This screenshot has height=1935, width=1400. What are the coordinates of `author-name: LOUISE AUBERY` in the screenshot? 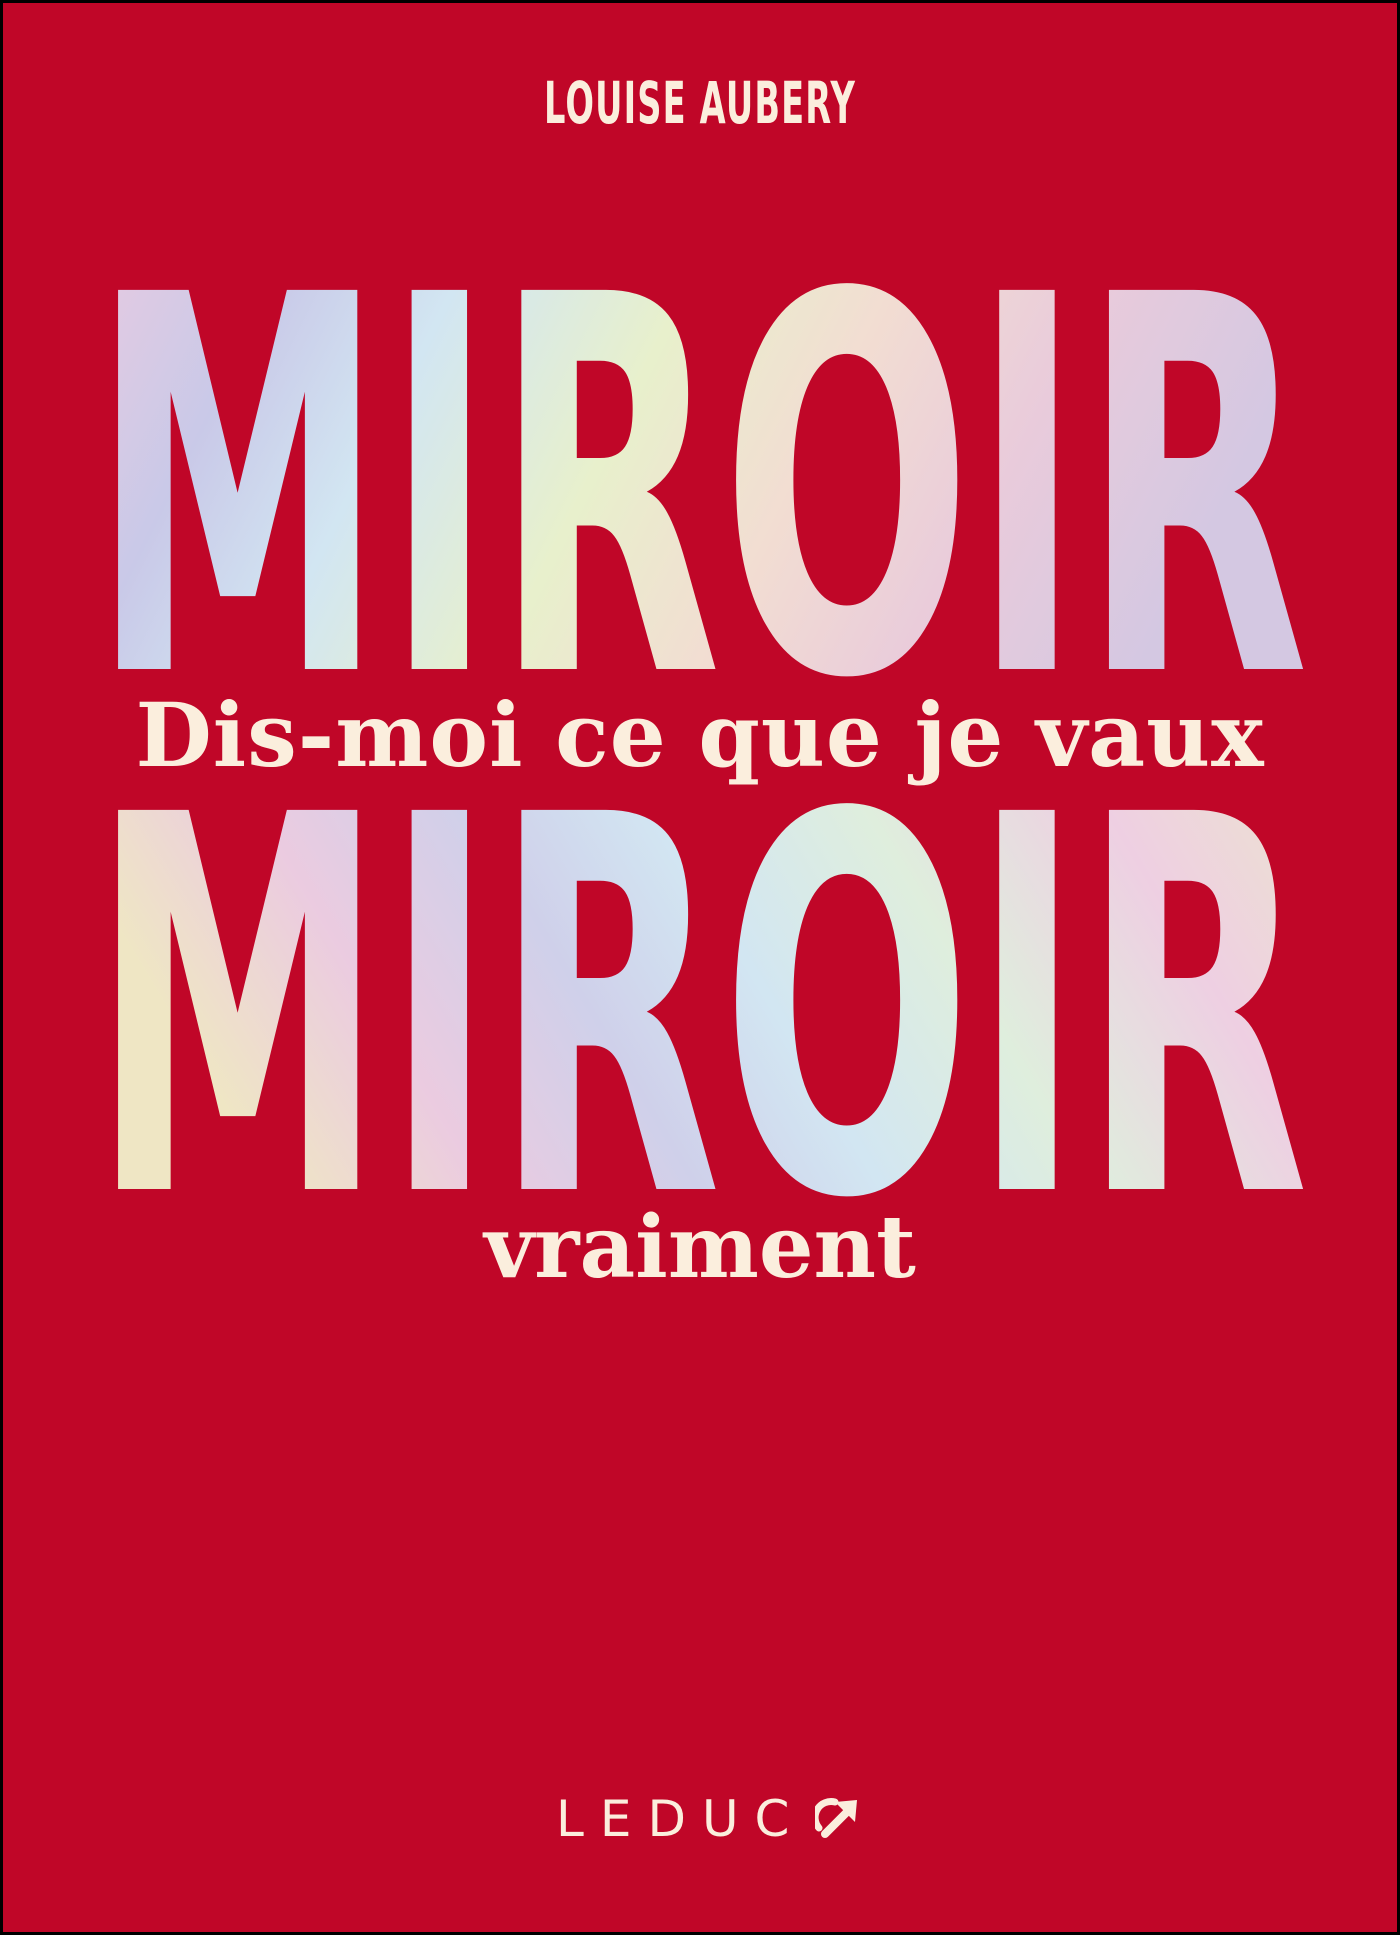 It's located at (700, 103).